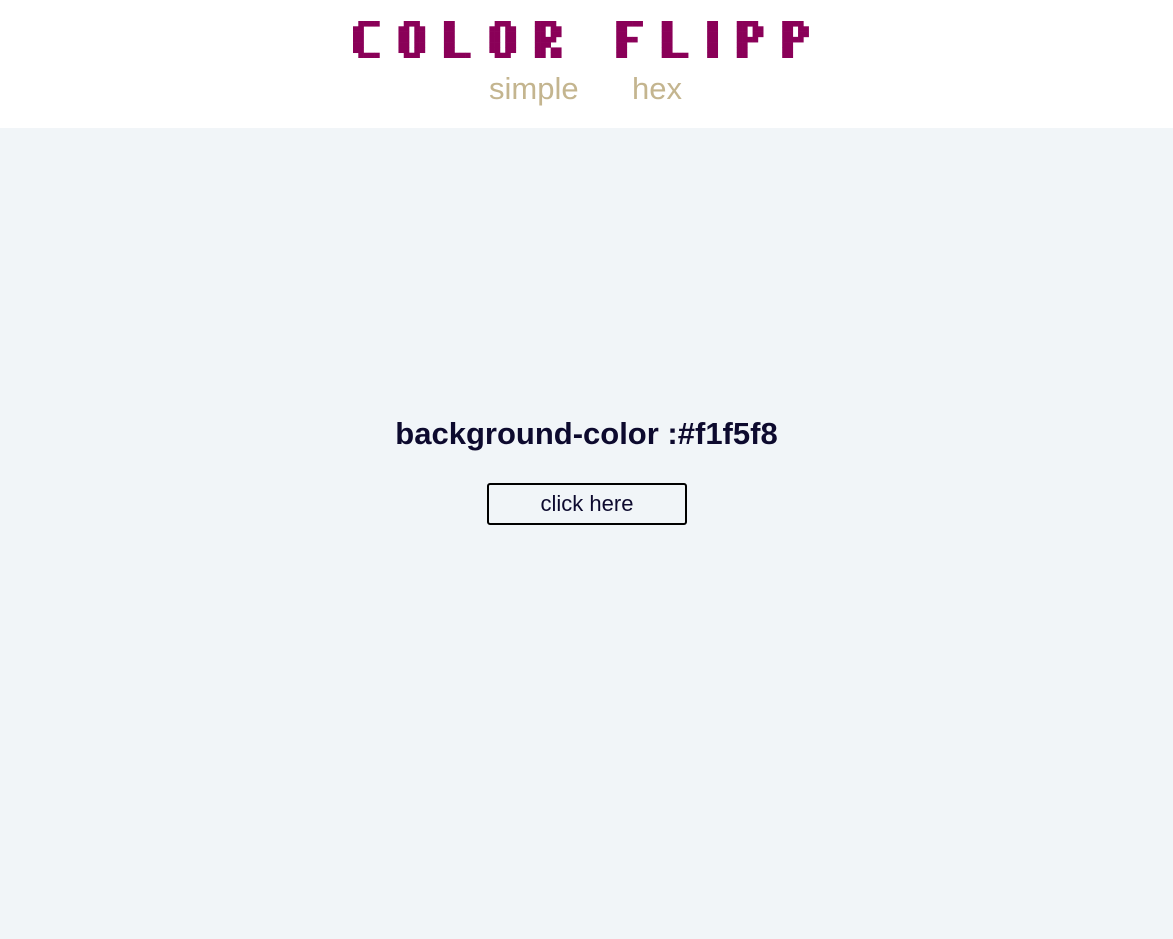 The width and height of the screenshot is (1173, 939). I want to click on logo-letter-i, so click(713, 39).